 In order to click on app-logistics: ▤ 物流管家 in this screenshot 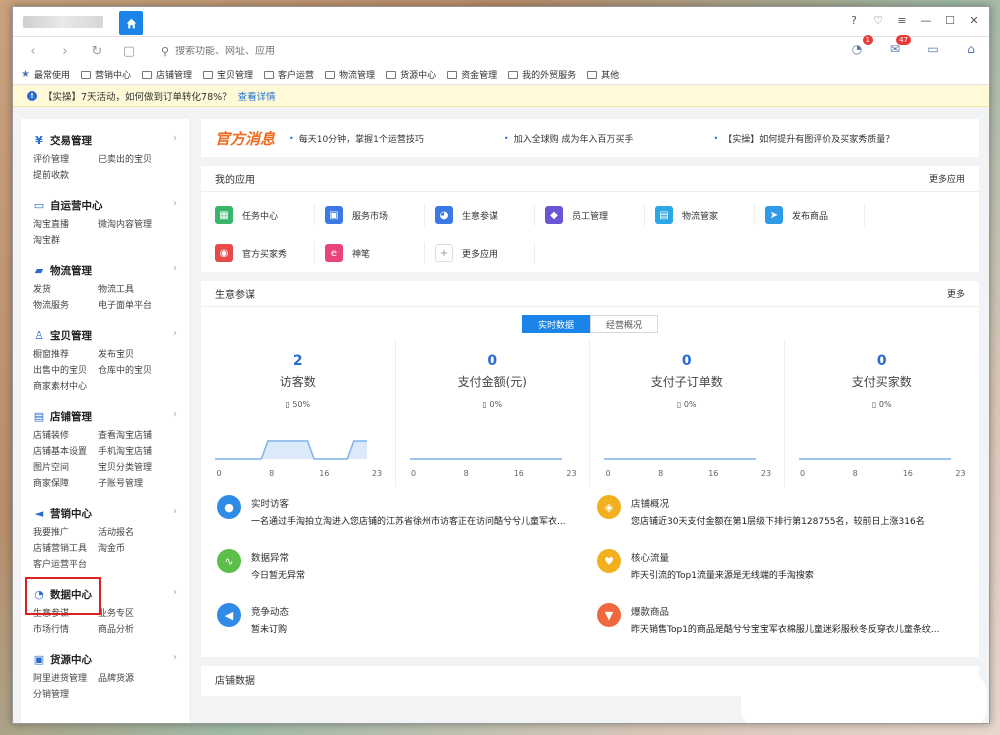, I will do `click(710, 215)`.